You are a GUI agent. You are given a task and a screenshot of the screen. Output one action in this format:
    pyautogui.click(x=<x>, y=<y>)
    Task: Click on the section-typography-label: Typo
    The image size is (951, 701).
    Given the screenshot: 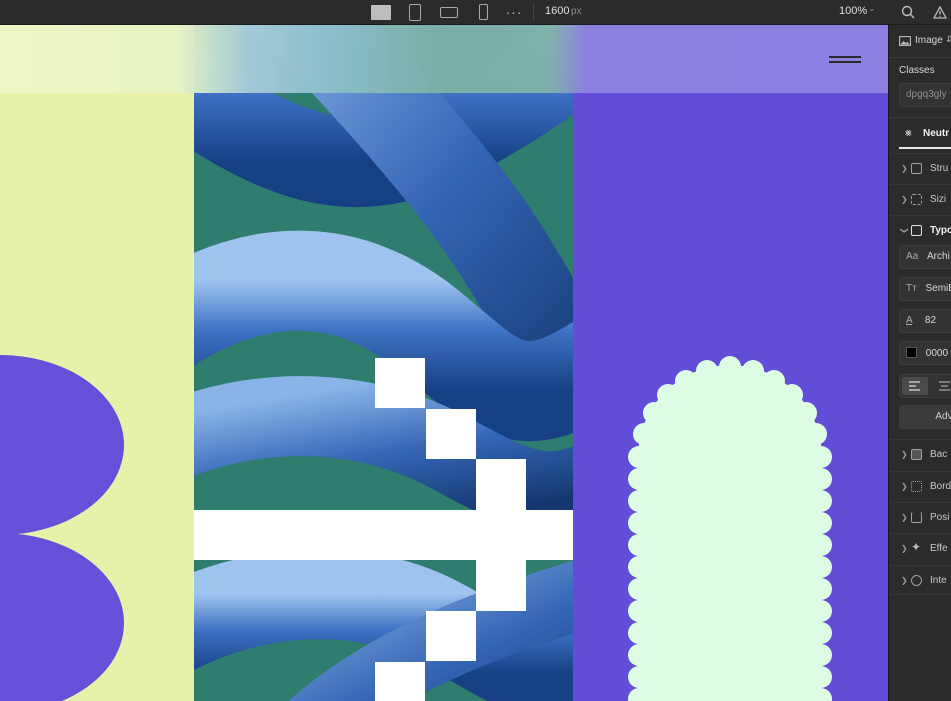 What is the action you would take?
    pyautogui.click(x=940, y=230)
    